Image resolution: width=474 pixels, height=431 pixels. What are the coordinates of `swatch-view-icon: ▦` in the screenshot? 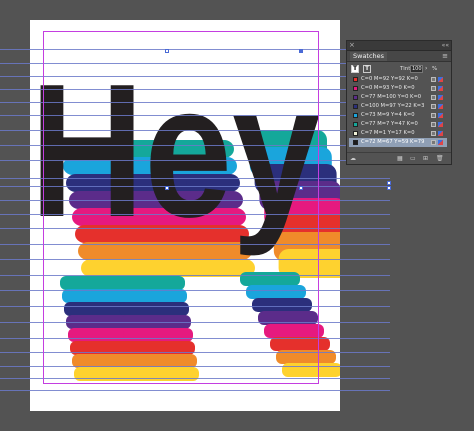 It's located at (400, 158).